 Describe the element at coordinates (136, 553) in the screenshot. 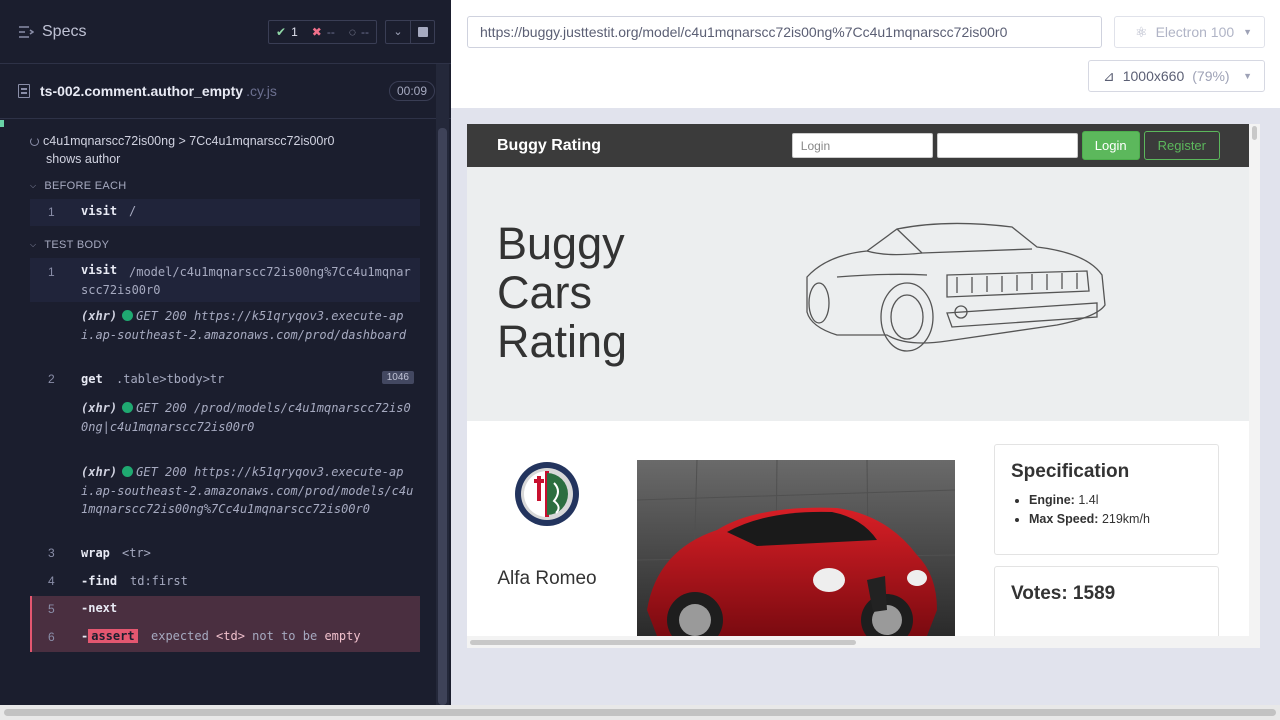

I see `command-message: <tr>` at that location.